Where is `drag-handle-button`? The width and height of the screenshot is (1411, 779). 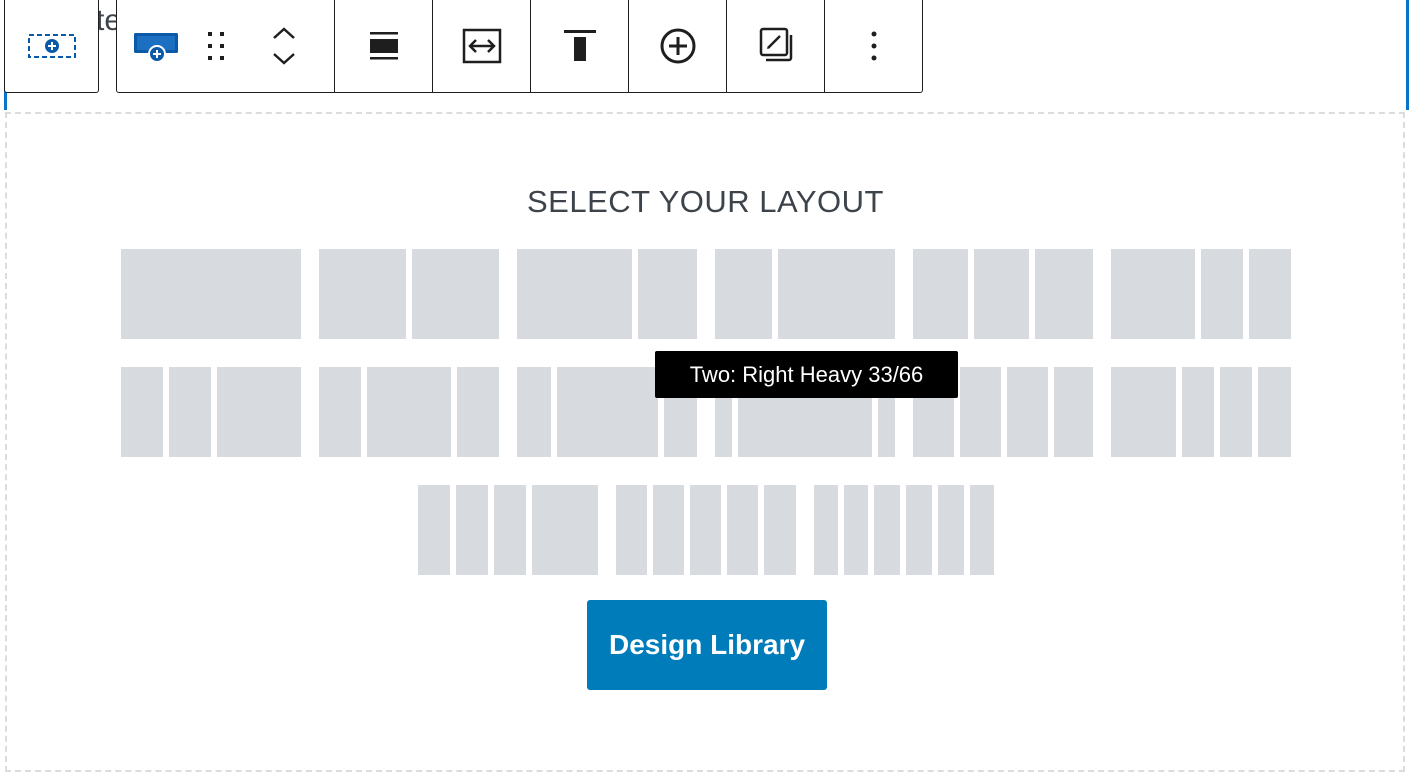
drag-handle-button is located at coordinates (215, 46).